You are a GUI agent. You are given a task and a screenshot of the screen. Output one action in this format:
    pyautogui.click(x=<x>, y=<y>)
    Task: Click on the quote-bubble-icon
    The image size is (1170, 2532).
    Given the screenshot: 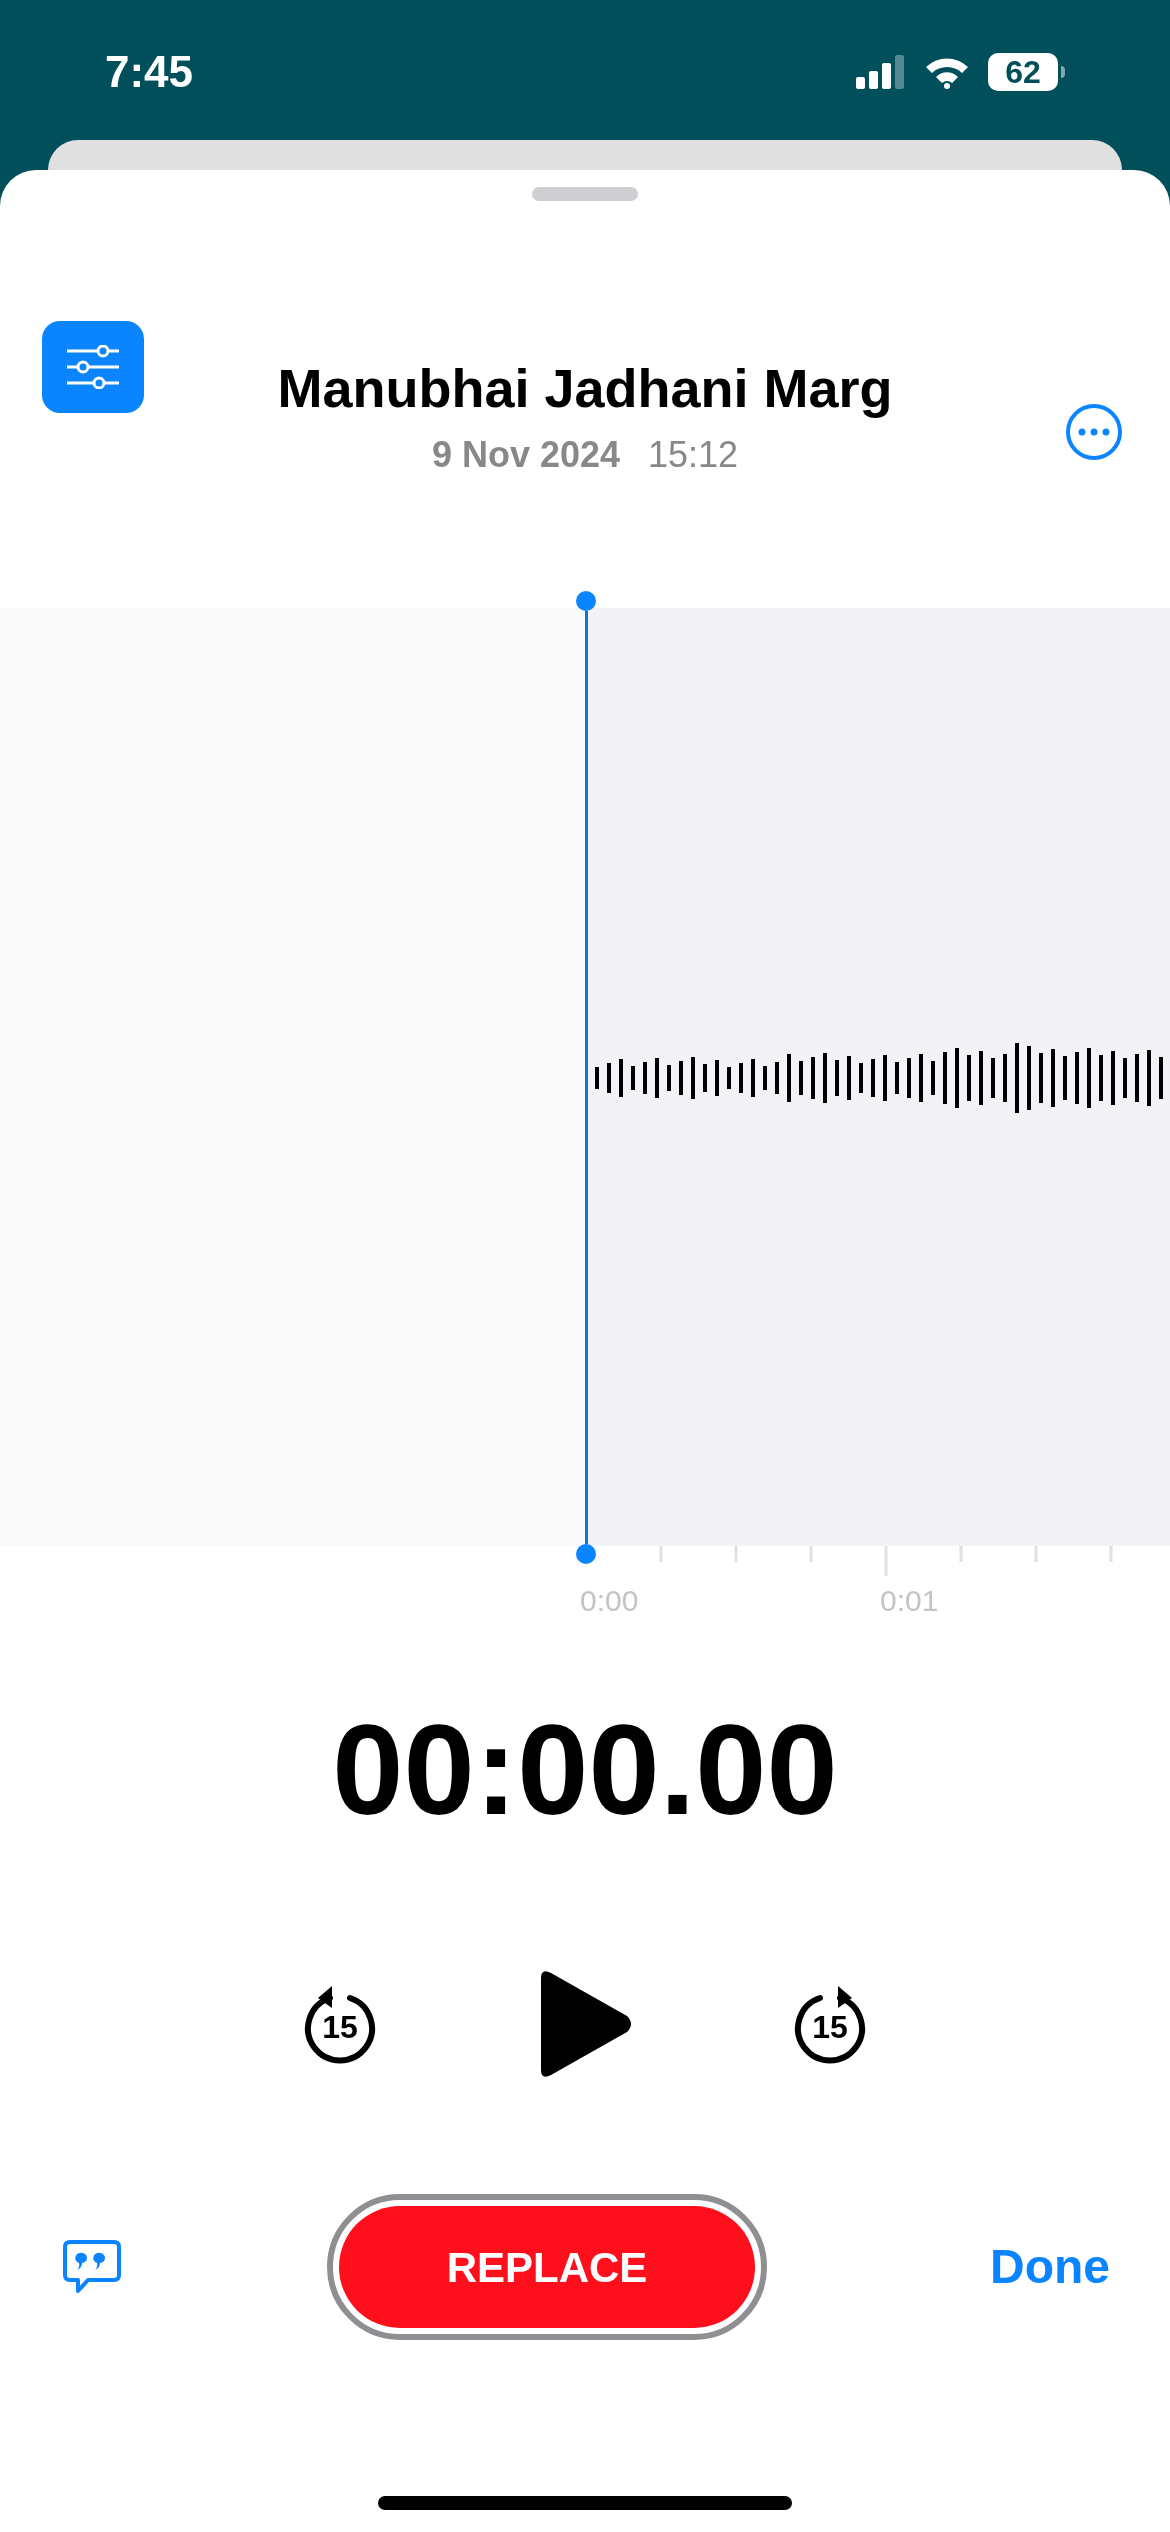 What is the action you would take?
    pyautogui.click(x=92, y=2267)
    